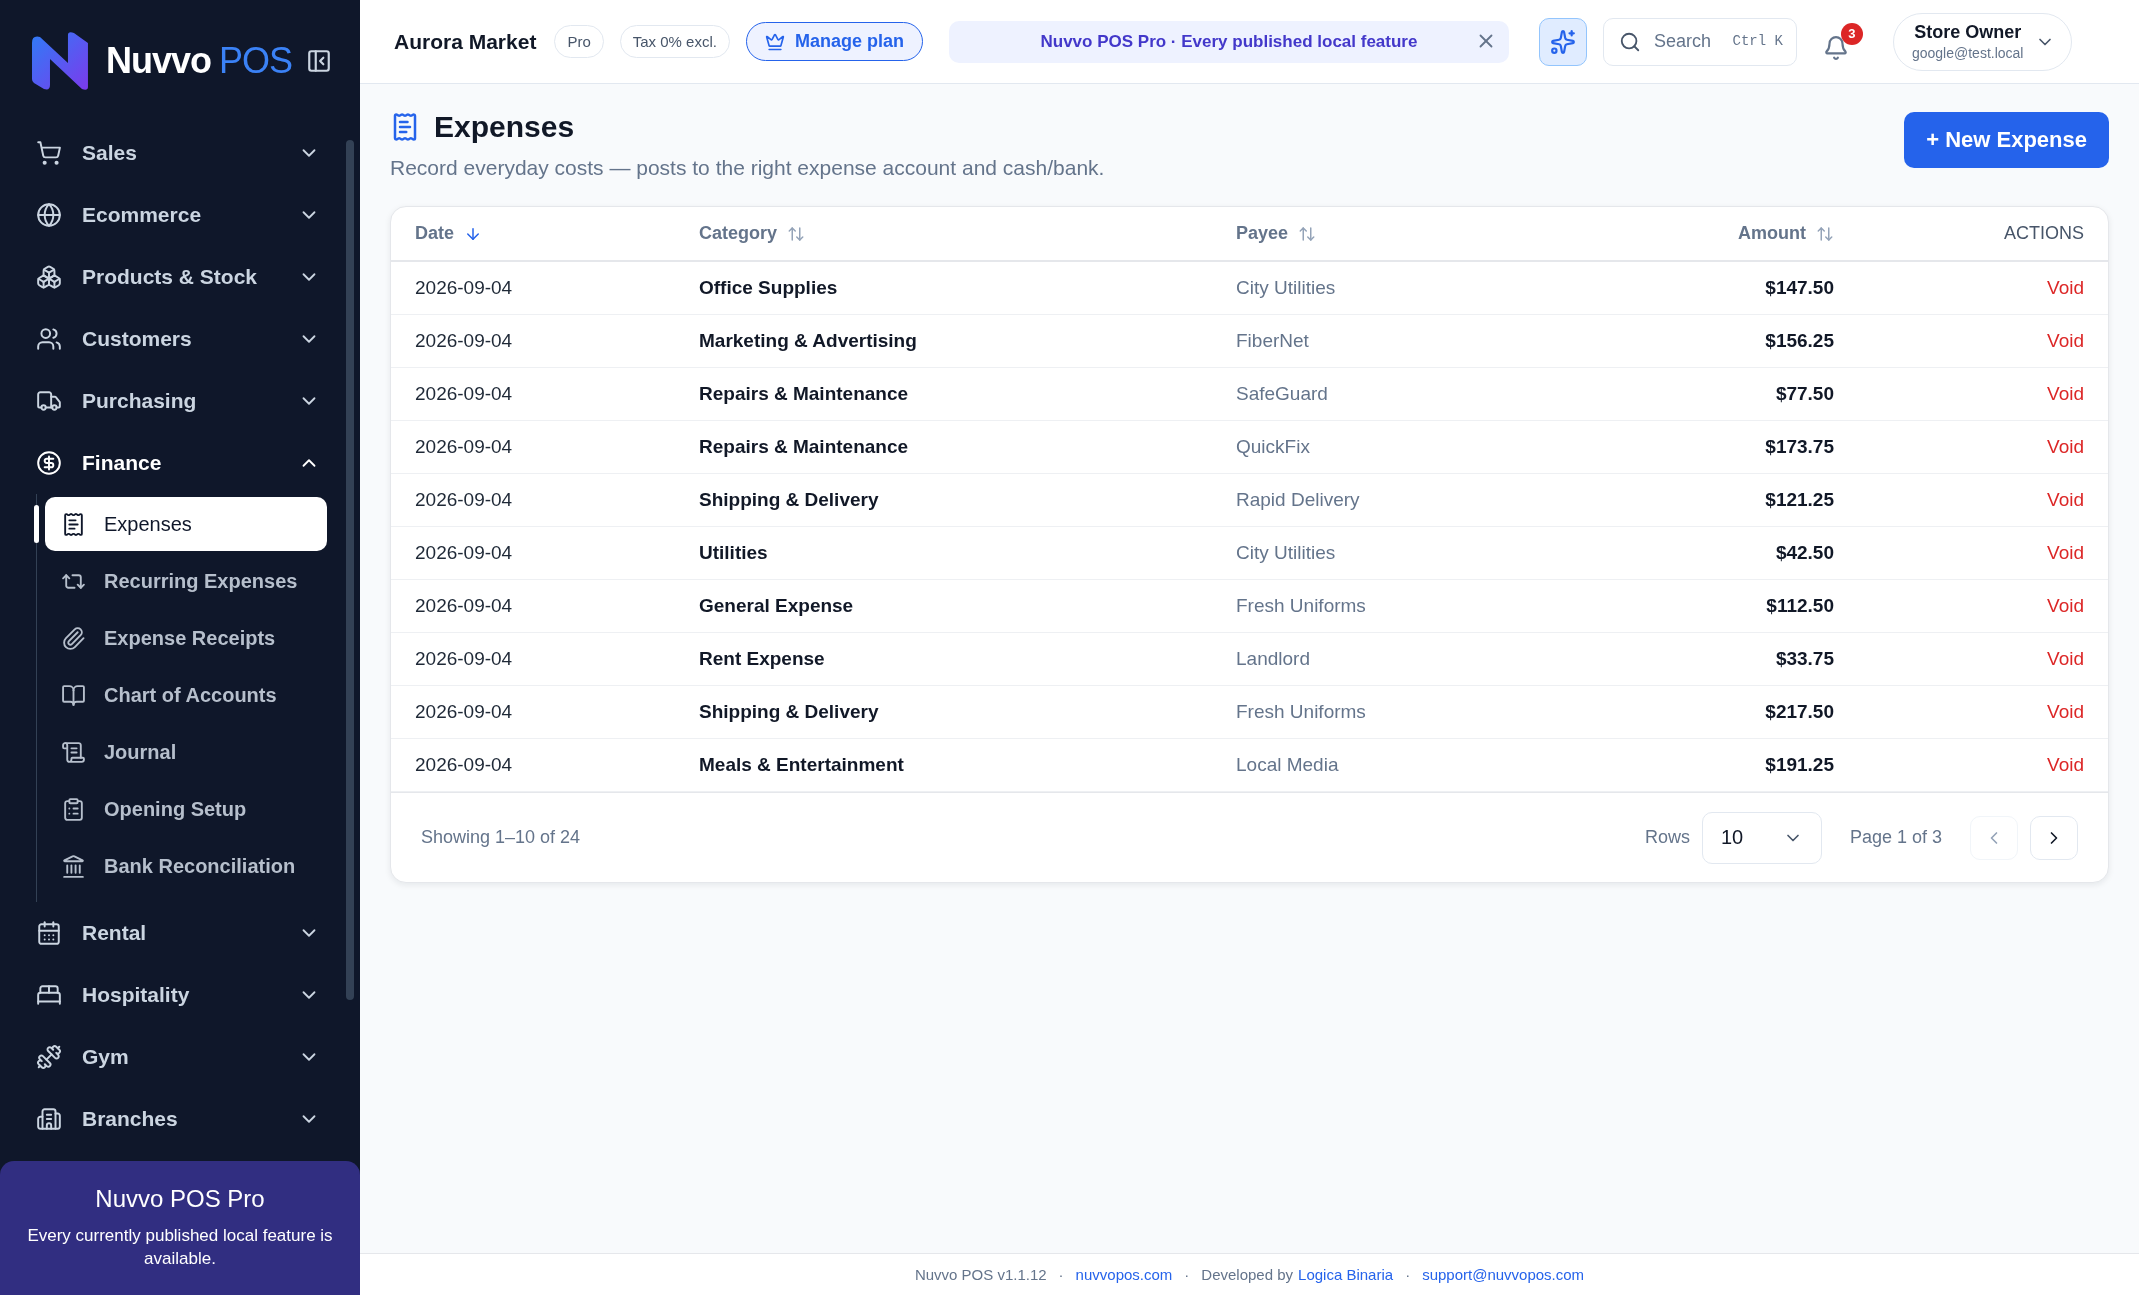 Image resolution: width=2139 pixels, height=1295 pixels. Describe the element at coordinates (1968, 32) in the screenshot. I see `user-name: Store Owner` at that location.